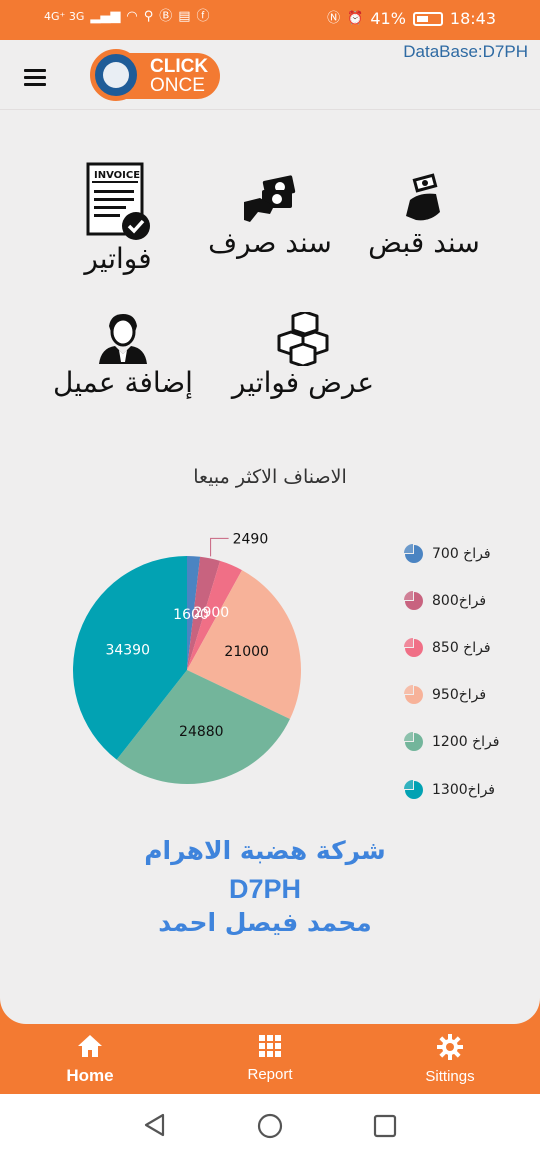 The image size is (540, 1156). I want to click on invoices-label: فواتير, so click(118, 258).